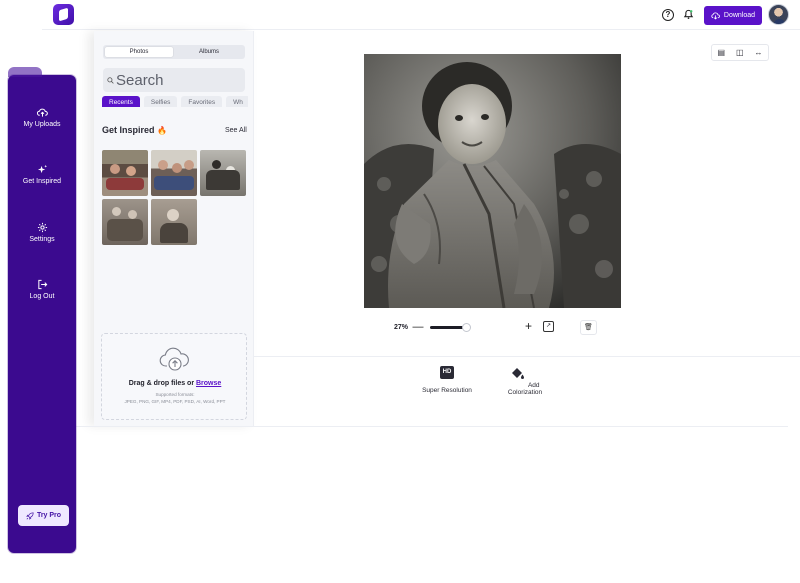  Describe the element at coordinates (528, 326) in the screenshot. I see `zoom-in-button: +` at that location.